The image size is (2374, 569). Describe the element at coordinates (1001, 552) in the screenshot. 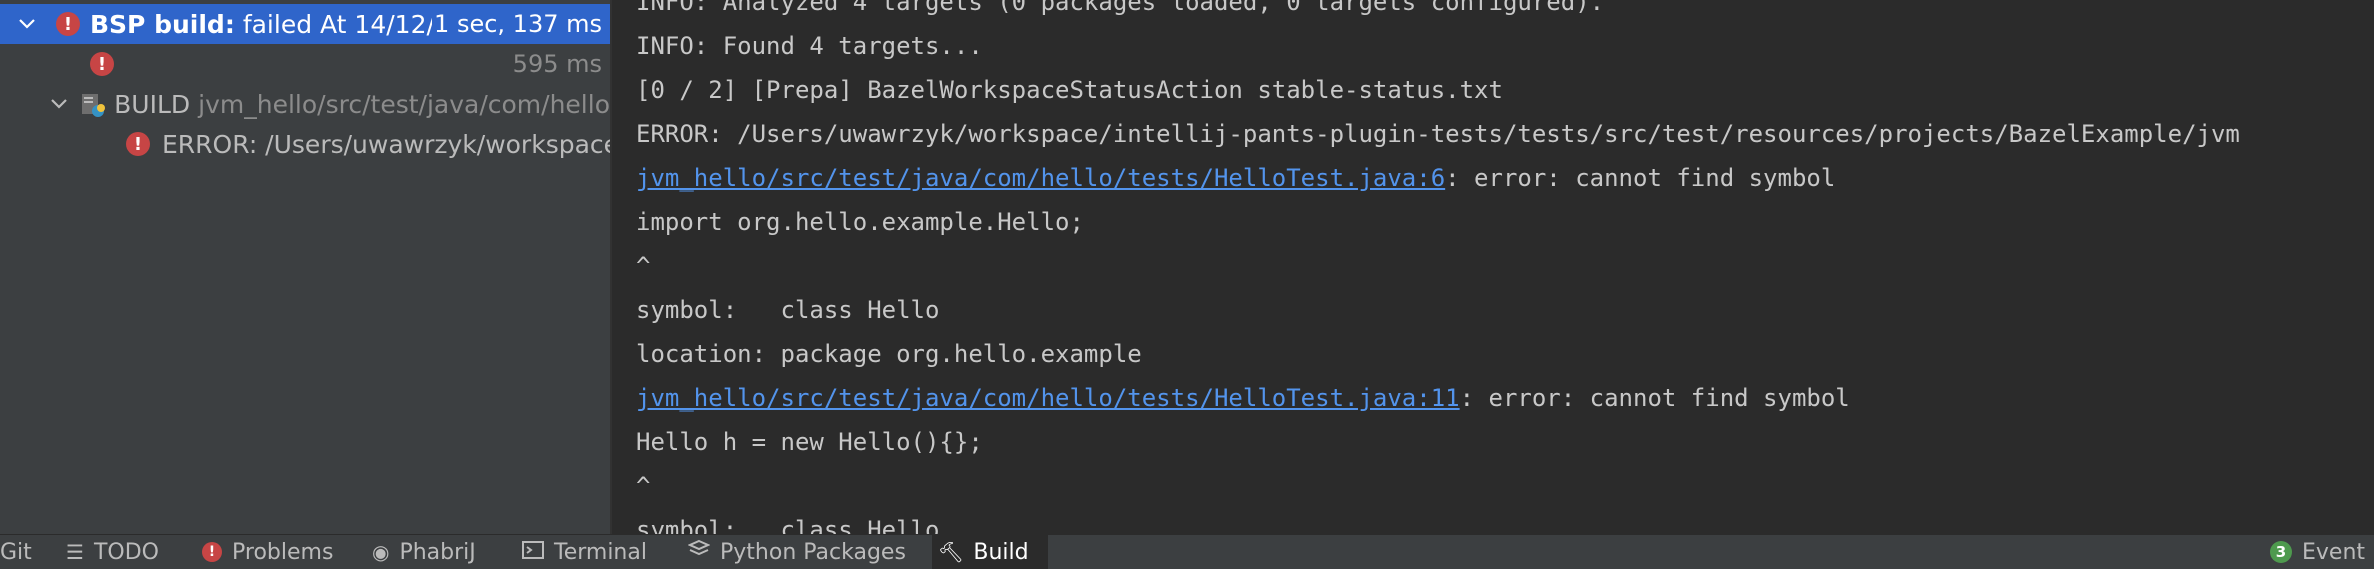

I see `tab-build-label: Build` at that location.